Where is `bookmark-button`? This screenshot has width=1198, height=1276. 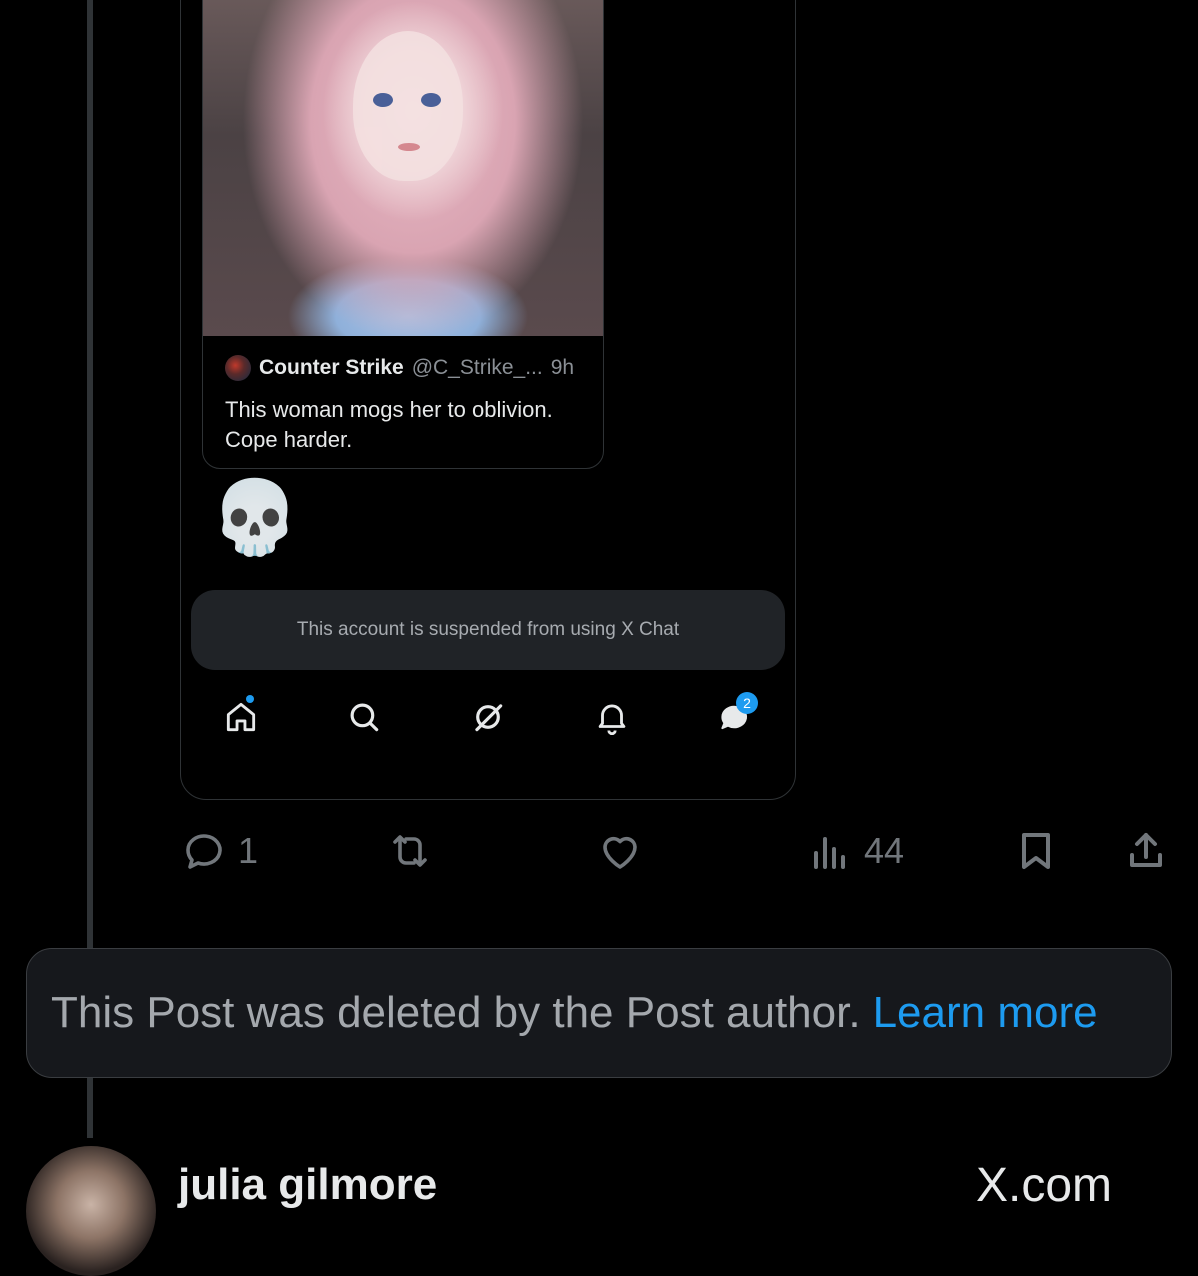
bookmark-button is located at coordinates (1036, 851).